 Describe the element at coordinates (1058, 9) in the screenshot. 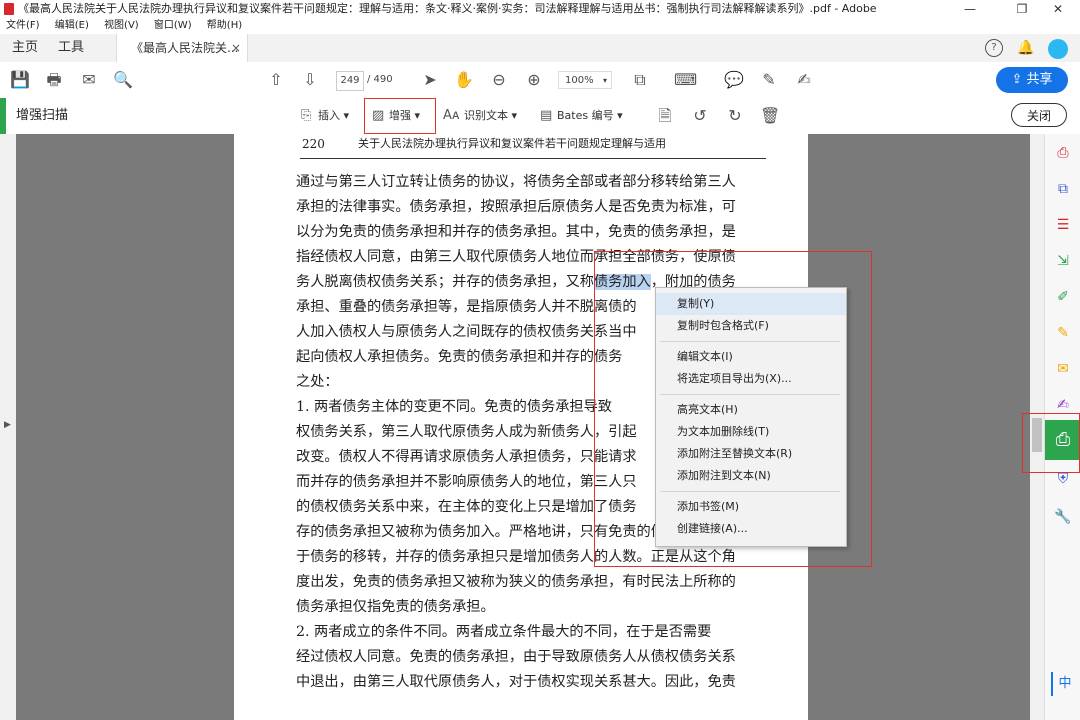

I see `close-window-button: ✕` at that location.